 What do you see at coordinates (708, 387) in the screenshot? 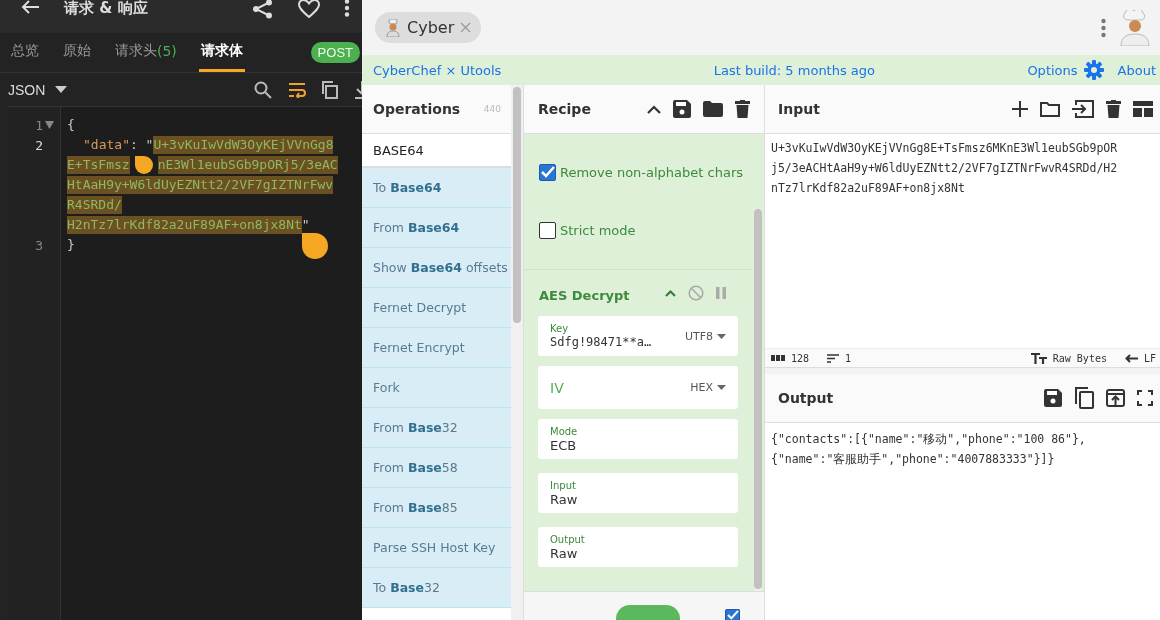
I see `encoding-dropdown: HEX` at bounding box center [708, 387].